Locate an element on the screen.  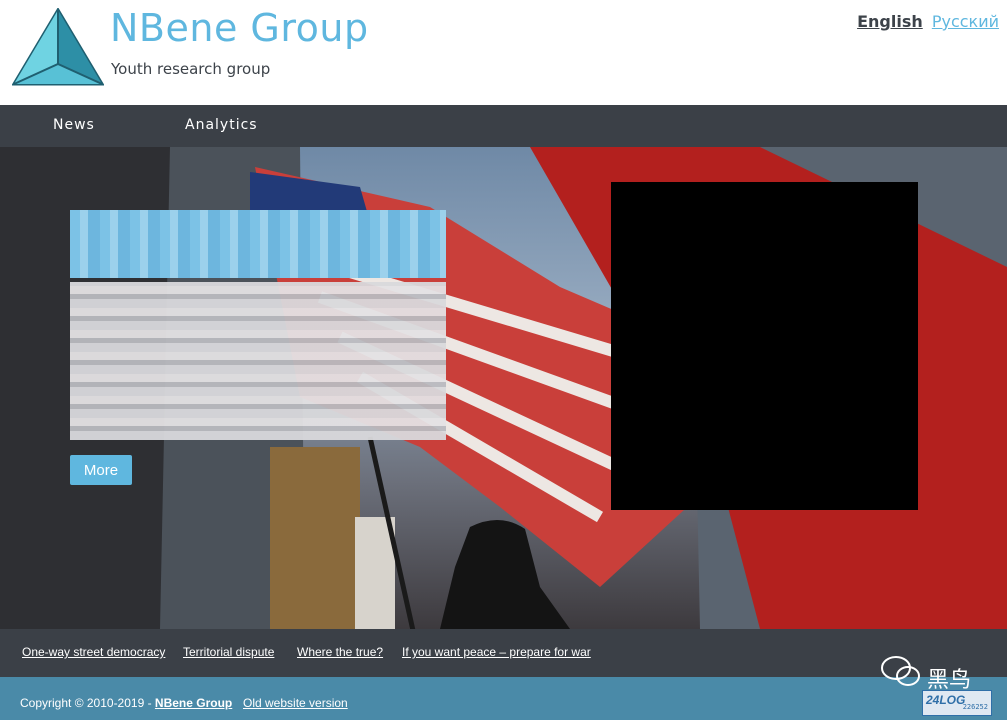
nav-item-analytics: Analytics is located at coordinates (221, 125).